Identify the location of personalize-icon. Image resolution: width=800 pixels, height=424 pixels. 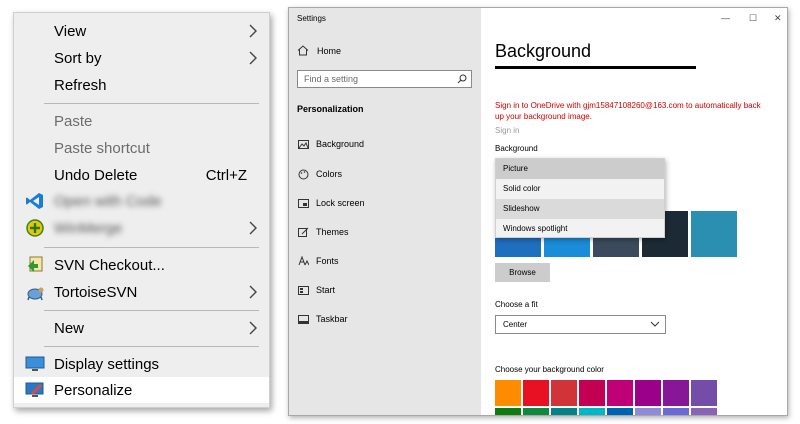
(35, 390).